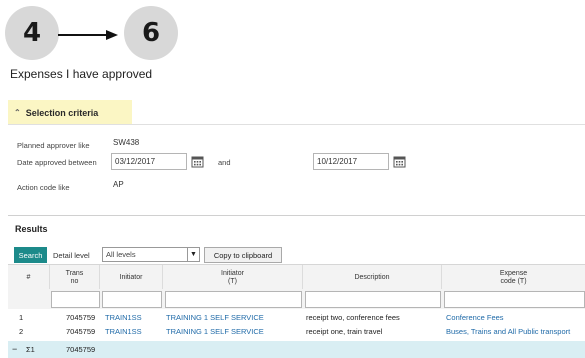 This screenshot has height=358, width=585. What do you see at coordinates (81, 74) in the screenshot?
I see `page-title: Expenses I have approved` at bounding box center [81, 74].